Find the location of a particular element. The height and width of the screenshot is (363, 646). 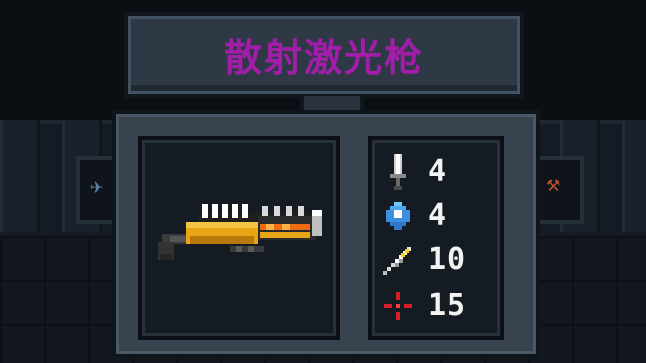

pedestal-weapon-icon: ✈ is located at coordinates (97, 187).